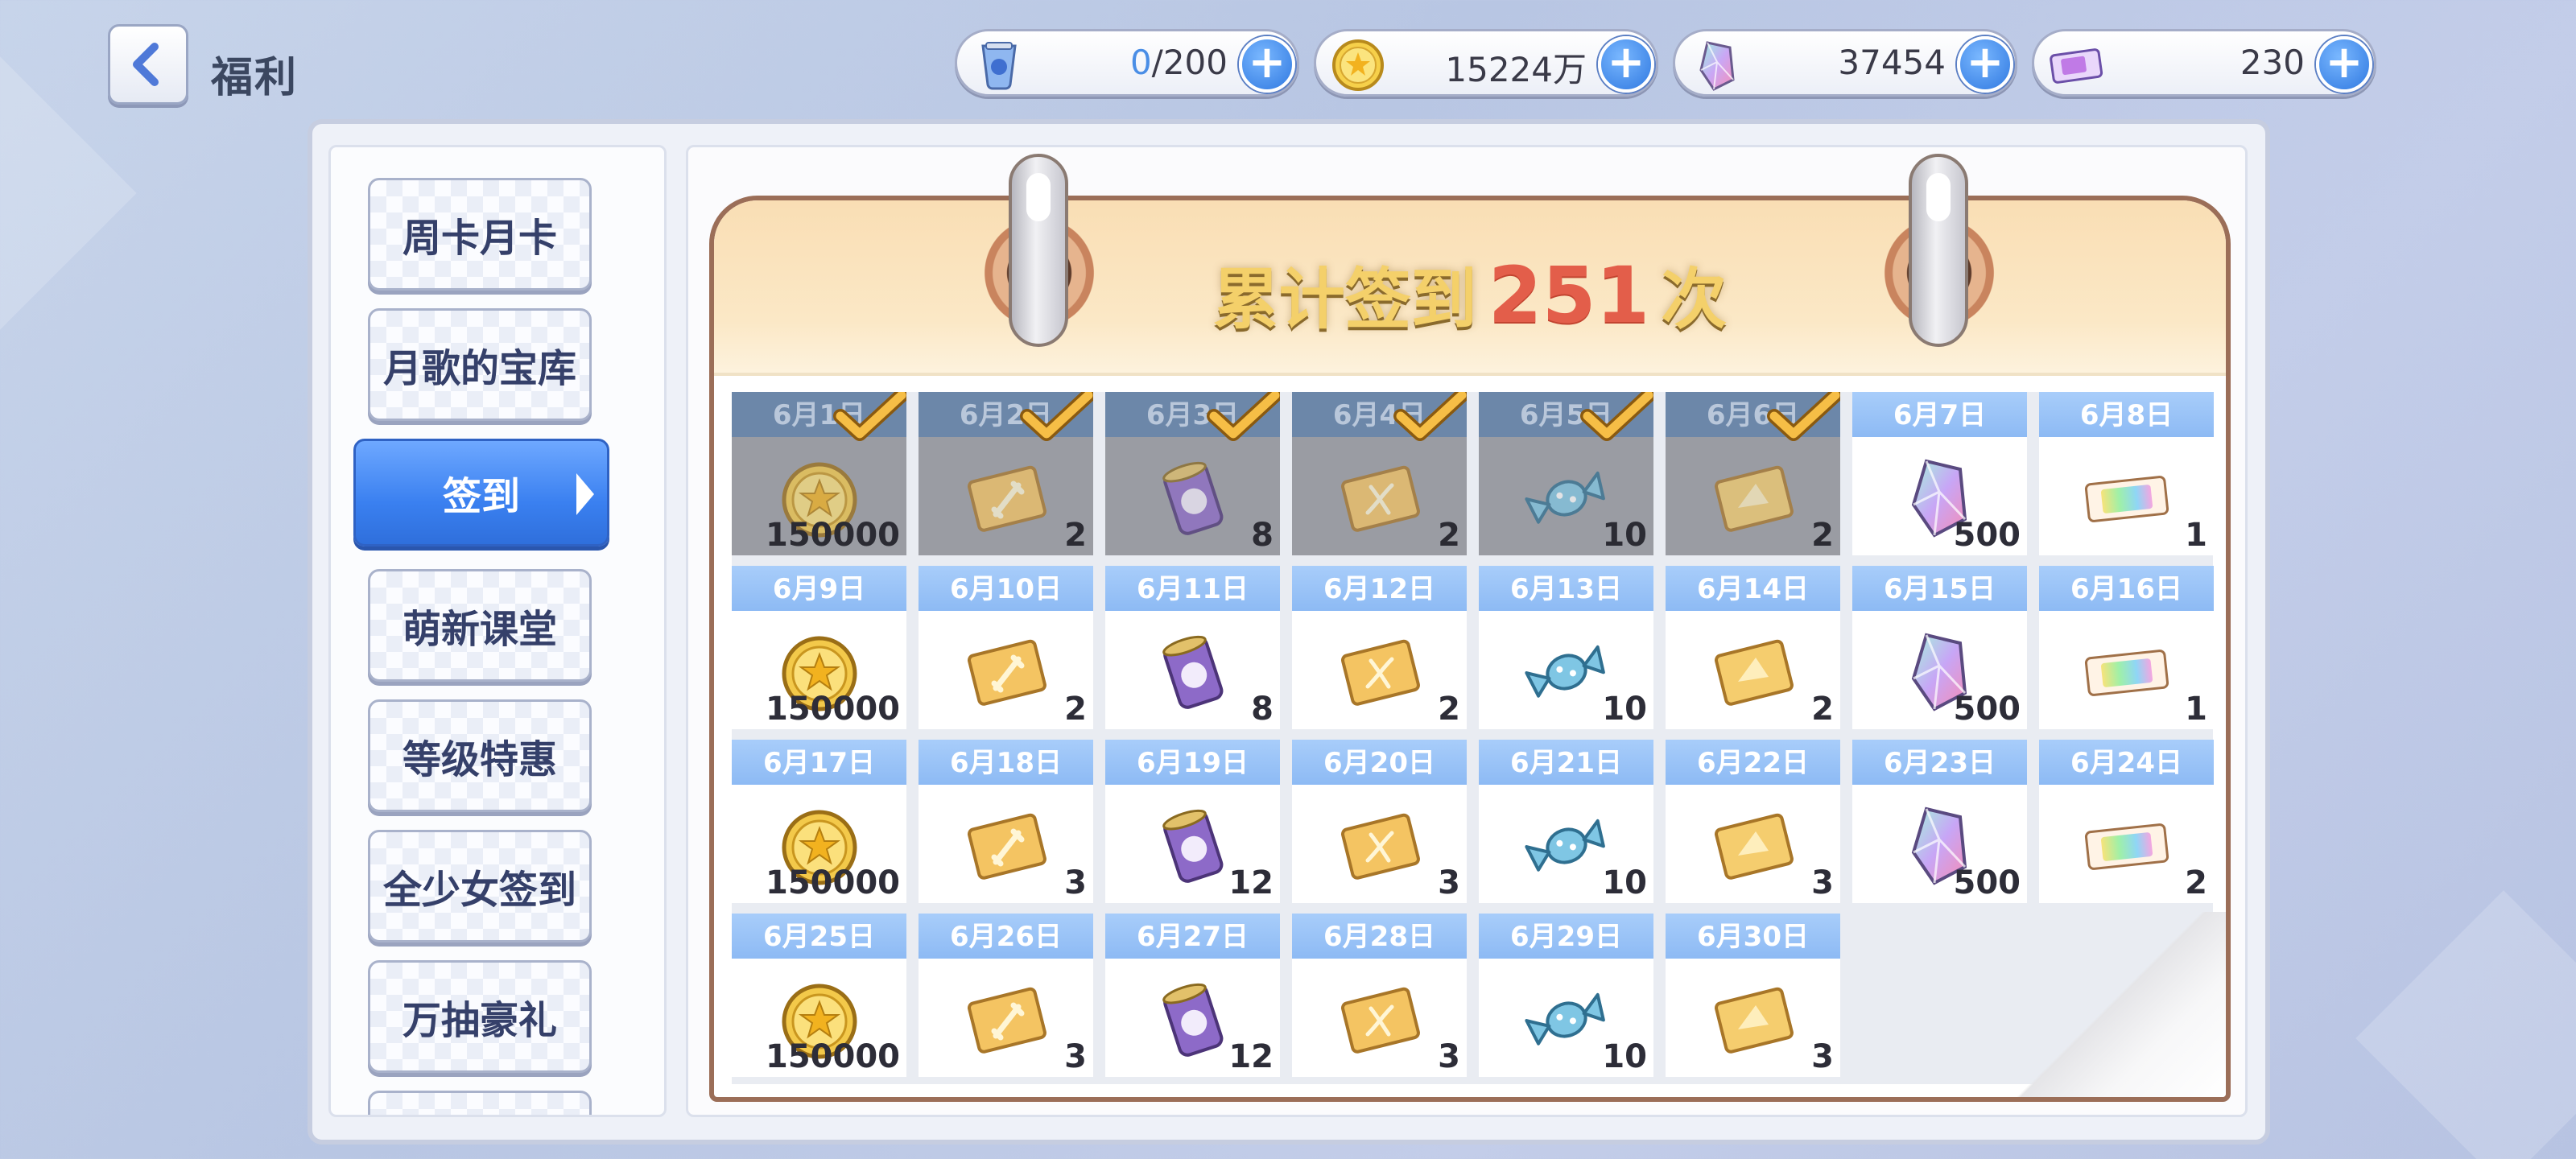  Describe the element at coordinates (819, 647) in the screenshot. I see `day-cell: 6月9日 150000` at that location.